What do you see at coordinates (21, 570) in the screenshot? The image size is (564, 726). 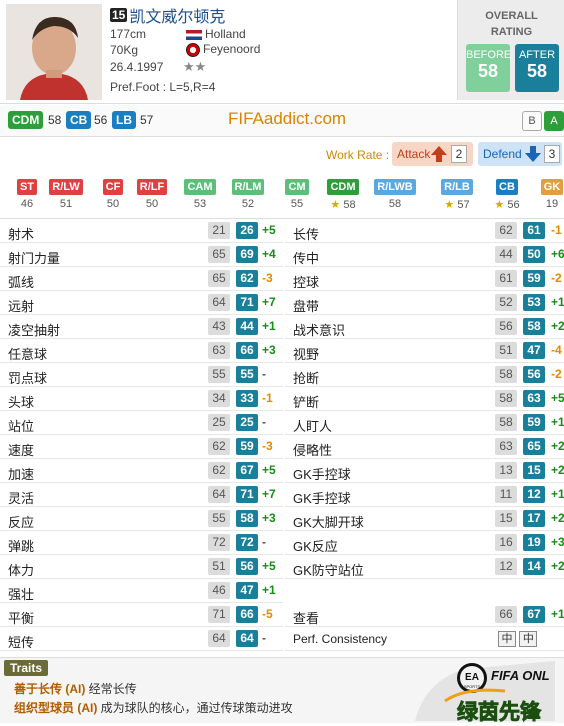 I see `attribute-name: 体力` at bounding box center [21, 570].